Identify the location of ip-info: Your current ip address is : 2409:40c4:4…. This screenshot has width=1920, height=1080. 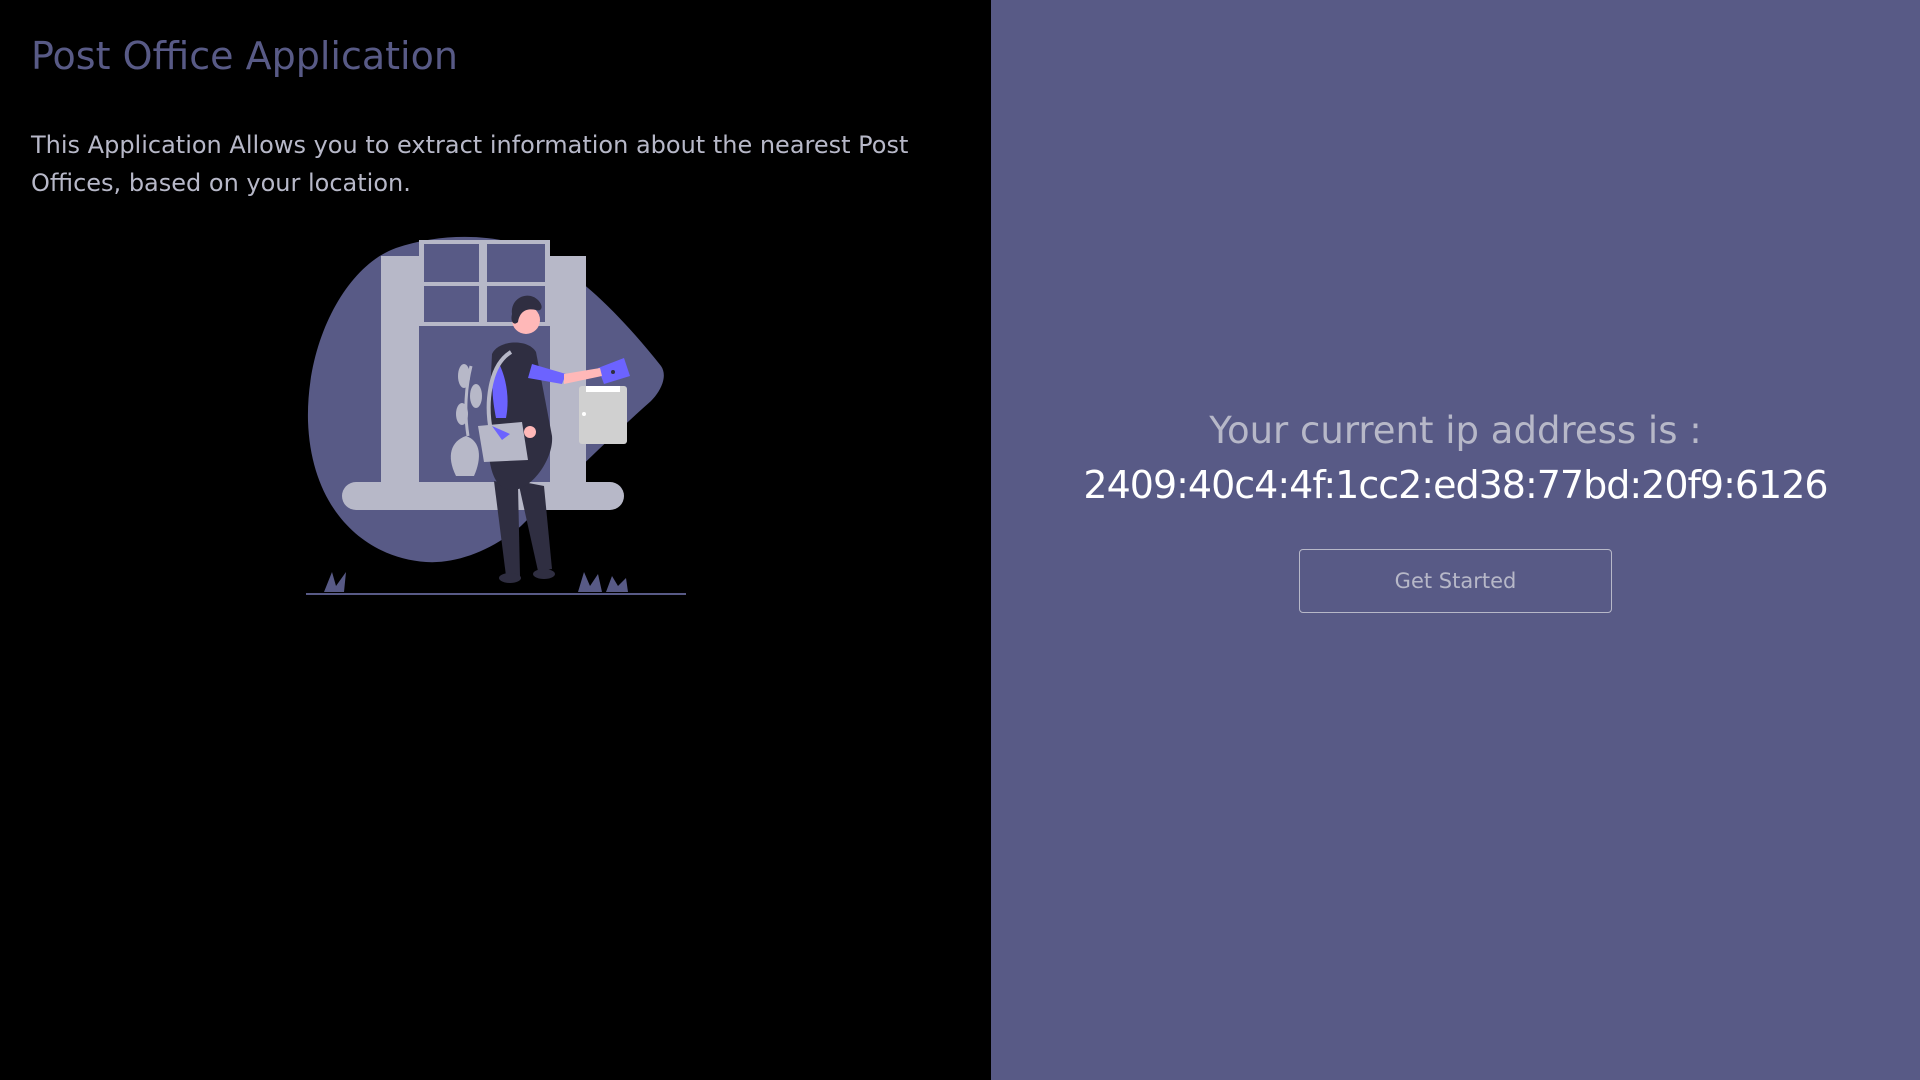
(1456, 509).